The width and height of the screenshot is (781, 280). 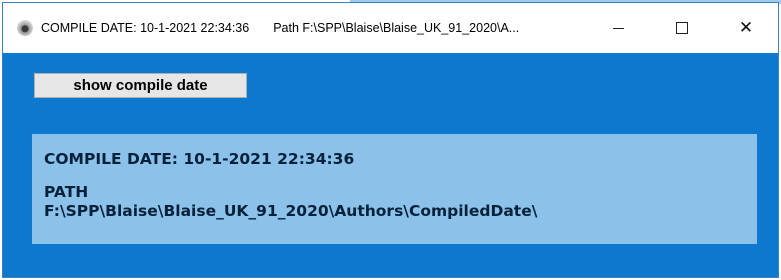 I want to click on show-compile-date-button: show compile date, so click(x=140, y=85).